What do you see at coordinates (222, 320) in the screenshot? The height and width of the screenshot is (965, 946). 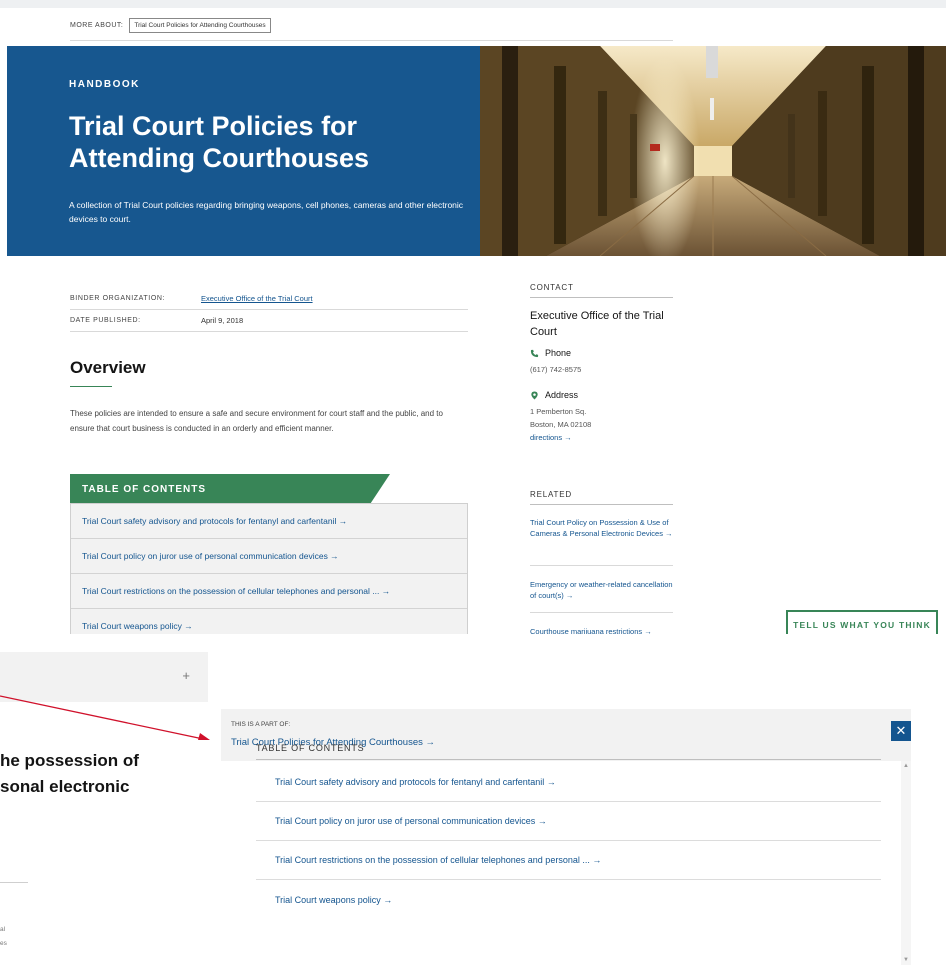 I see `date-published: April 9, 2018` at bounding box center [222, 320].